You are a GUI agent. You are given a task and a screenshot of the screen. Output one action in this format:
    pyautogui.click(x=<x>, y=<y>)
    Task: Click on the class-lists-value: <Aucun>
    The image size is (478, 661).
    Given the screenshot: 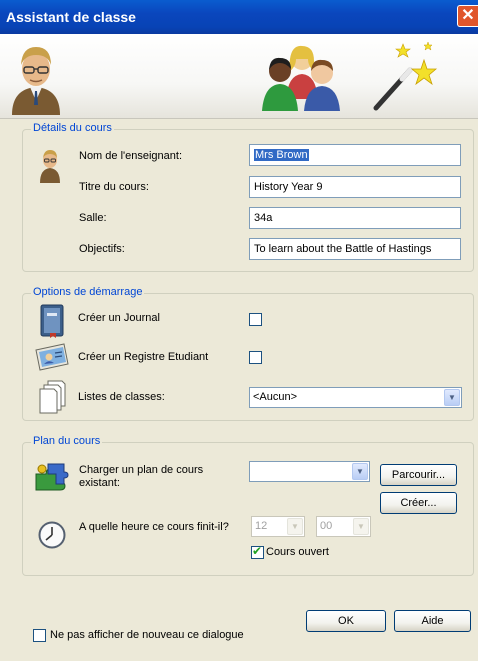 What is the action you would take?
    pyautogui.click(x=275, y=397)
    